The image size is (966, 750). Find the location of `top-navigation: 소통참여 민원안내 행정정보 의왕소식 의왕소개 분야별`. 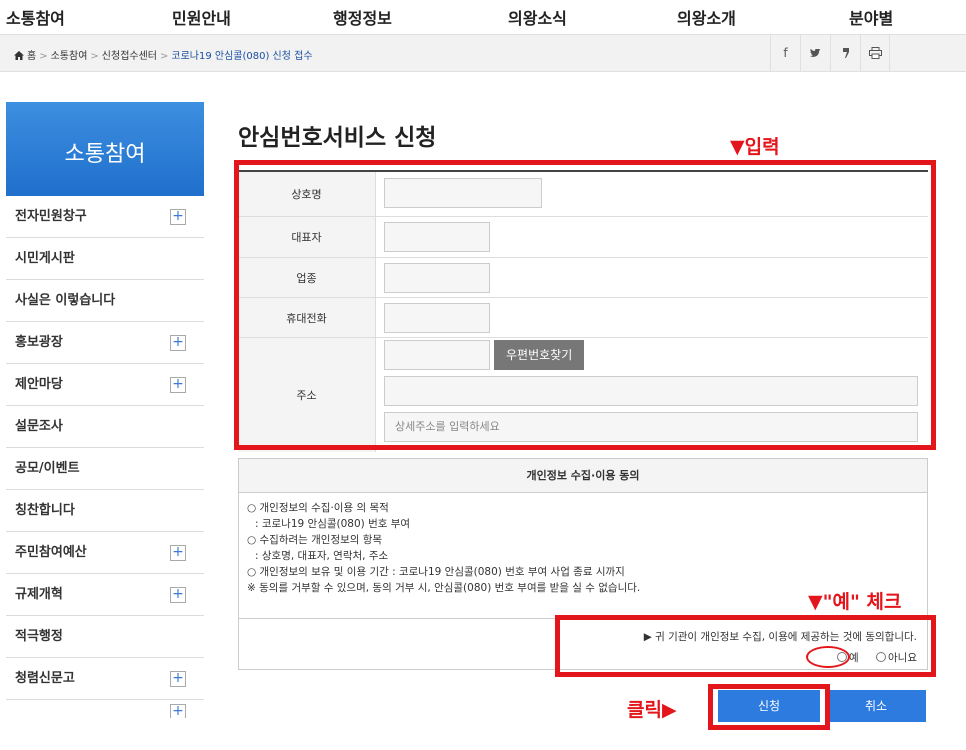

top-navigation: 소통참여 민원안내 행정정보 의왕소식 의왕소개 분야별 is located at coordinates (483, 16).